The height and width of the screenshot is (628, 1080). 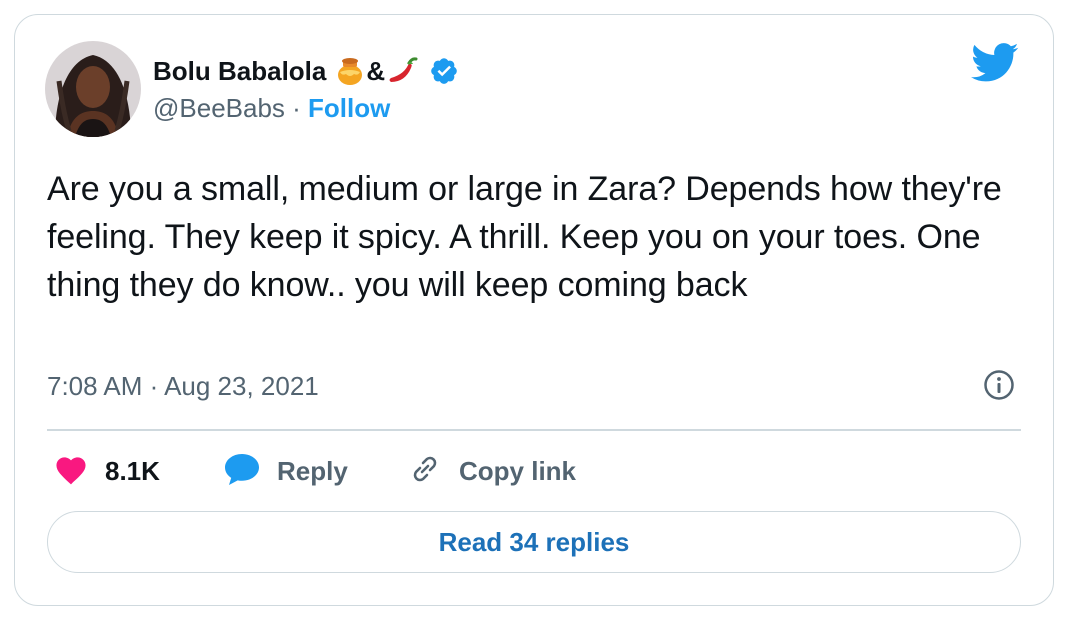 What do you see at coordinates (403, 71) in the screenshot?
I see `chili-pepper-icon` at bounding box center [403, 71].